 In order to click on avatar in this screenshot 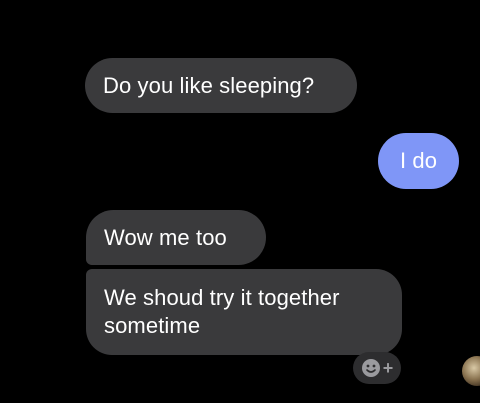, I will do `click(471, 371)`.